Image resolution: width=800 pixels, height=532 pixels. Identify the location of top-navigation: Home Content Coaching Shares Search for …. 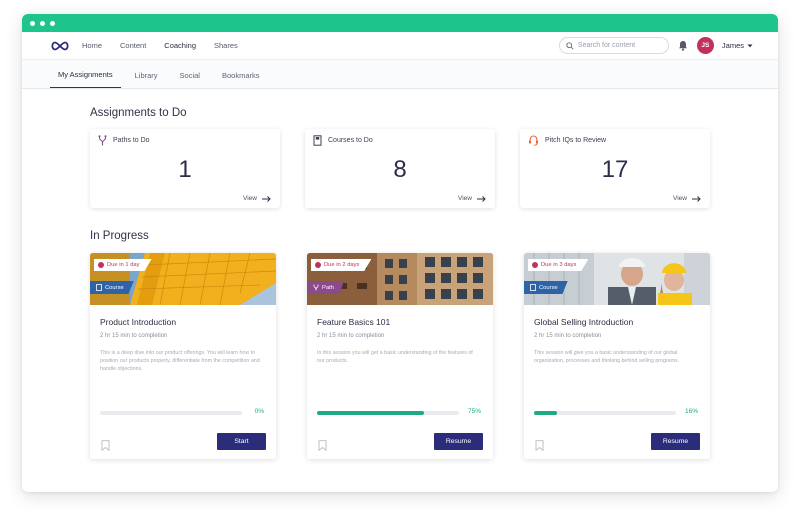
(400, 46).